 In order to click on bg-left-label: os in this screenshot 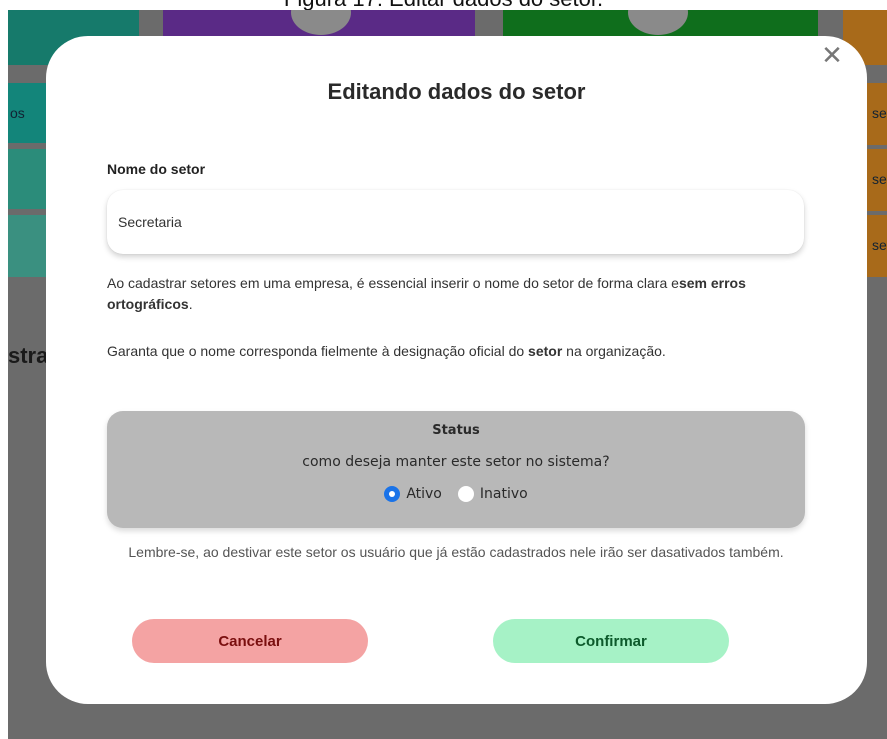, I will do `click(17, 113)`.